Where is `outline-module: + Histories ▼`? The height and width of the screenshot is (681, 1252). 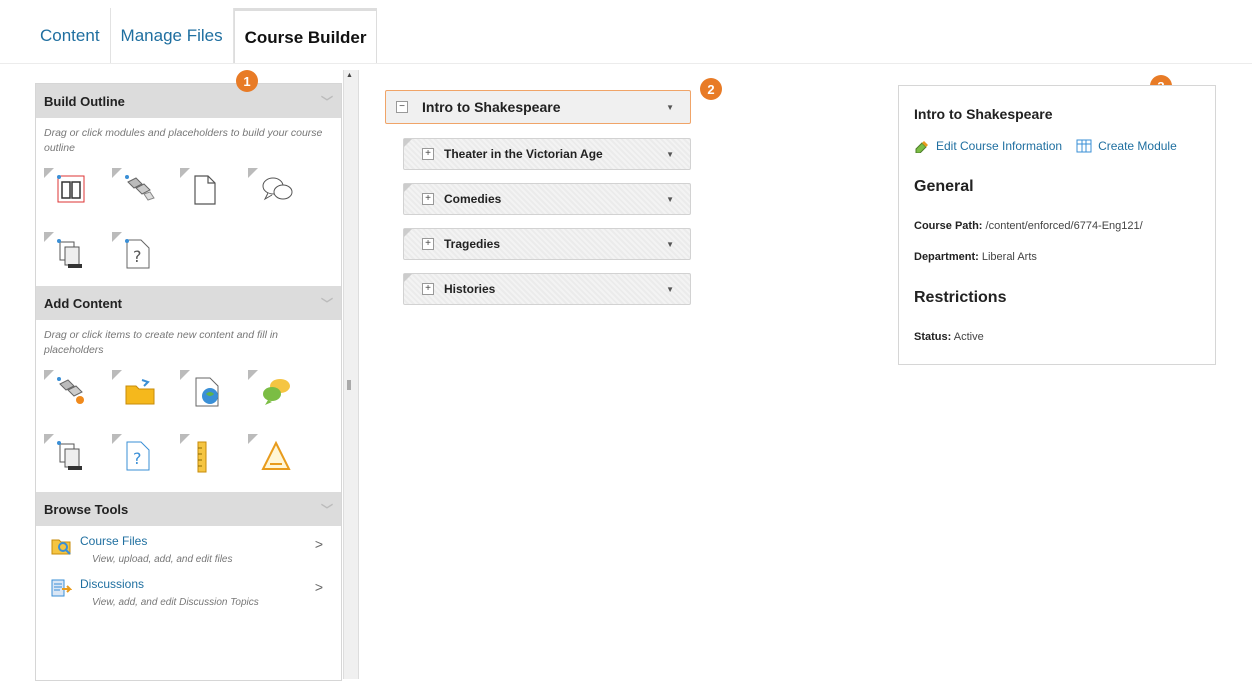
outline-module: + Histories ▼ is located at coordinates (547, 289).